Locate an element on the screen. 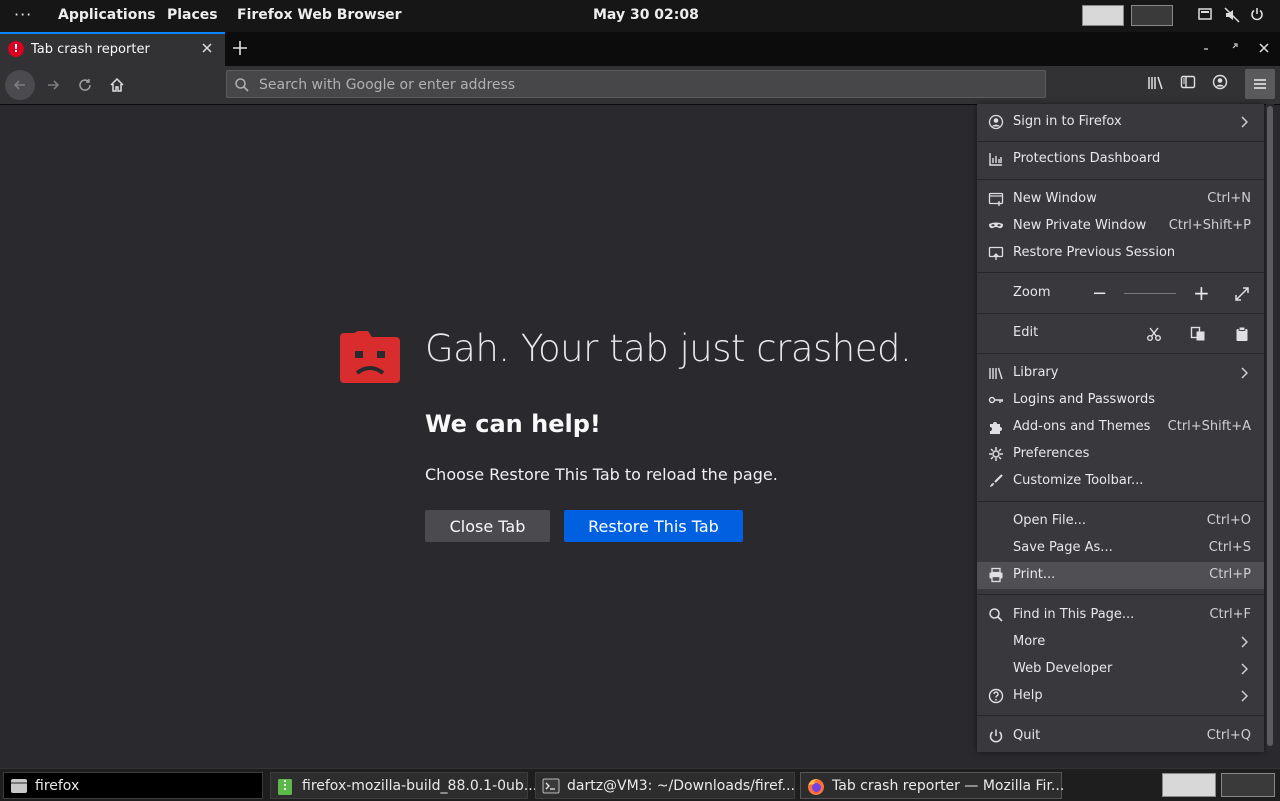 The image size is (1280, 801). forward-arrow-icon is located at coordinates (54, 85).